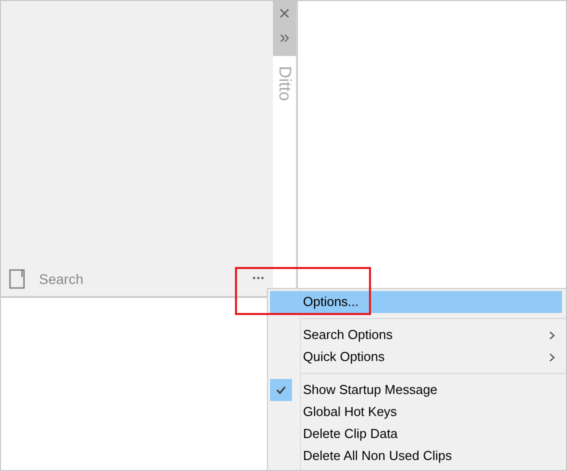  What do you see at coordinates (258, 279) in the screenshot?
I see `more-button: •••` at bounding box center [258, 279].